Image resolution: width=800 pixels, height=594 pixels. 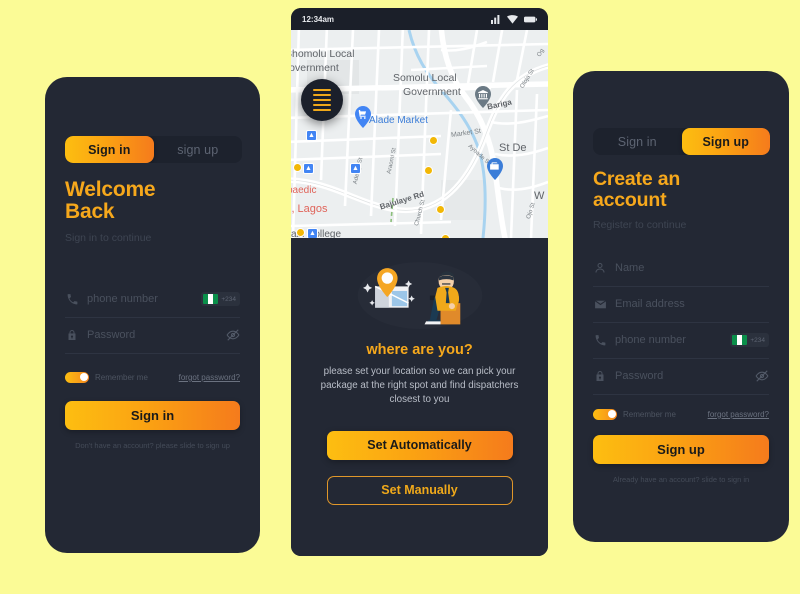 What do you see at coordinates (363, 117) in the screenshot?
I see `map-pin-market` at bounding box center [363, 117].